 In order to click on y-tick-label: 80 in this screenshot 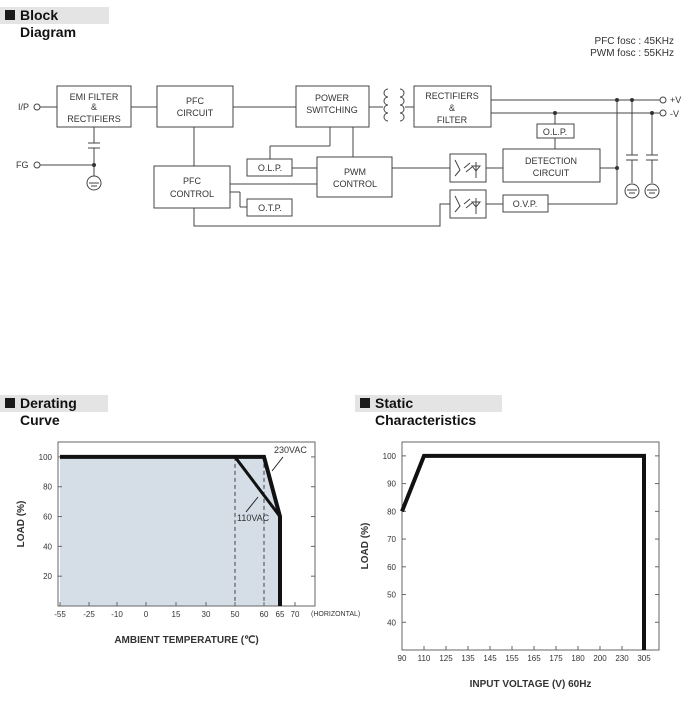, I will do `click(391, 511)`.